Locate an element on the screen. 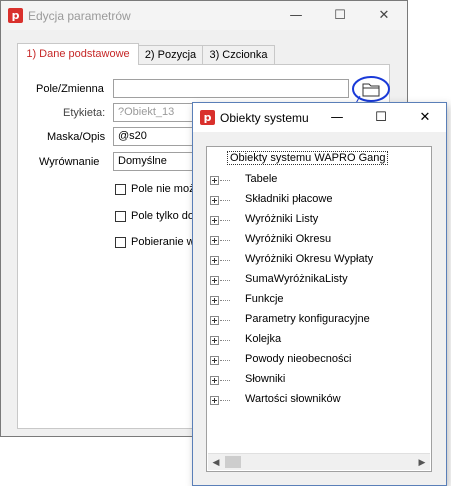 Image resolution: width=451 pixels, height=486 pixels. popup-minimize-button: — is located at coordinates (337, 117).